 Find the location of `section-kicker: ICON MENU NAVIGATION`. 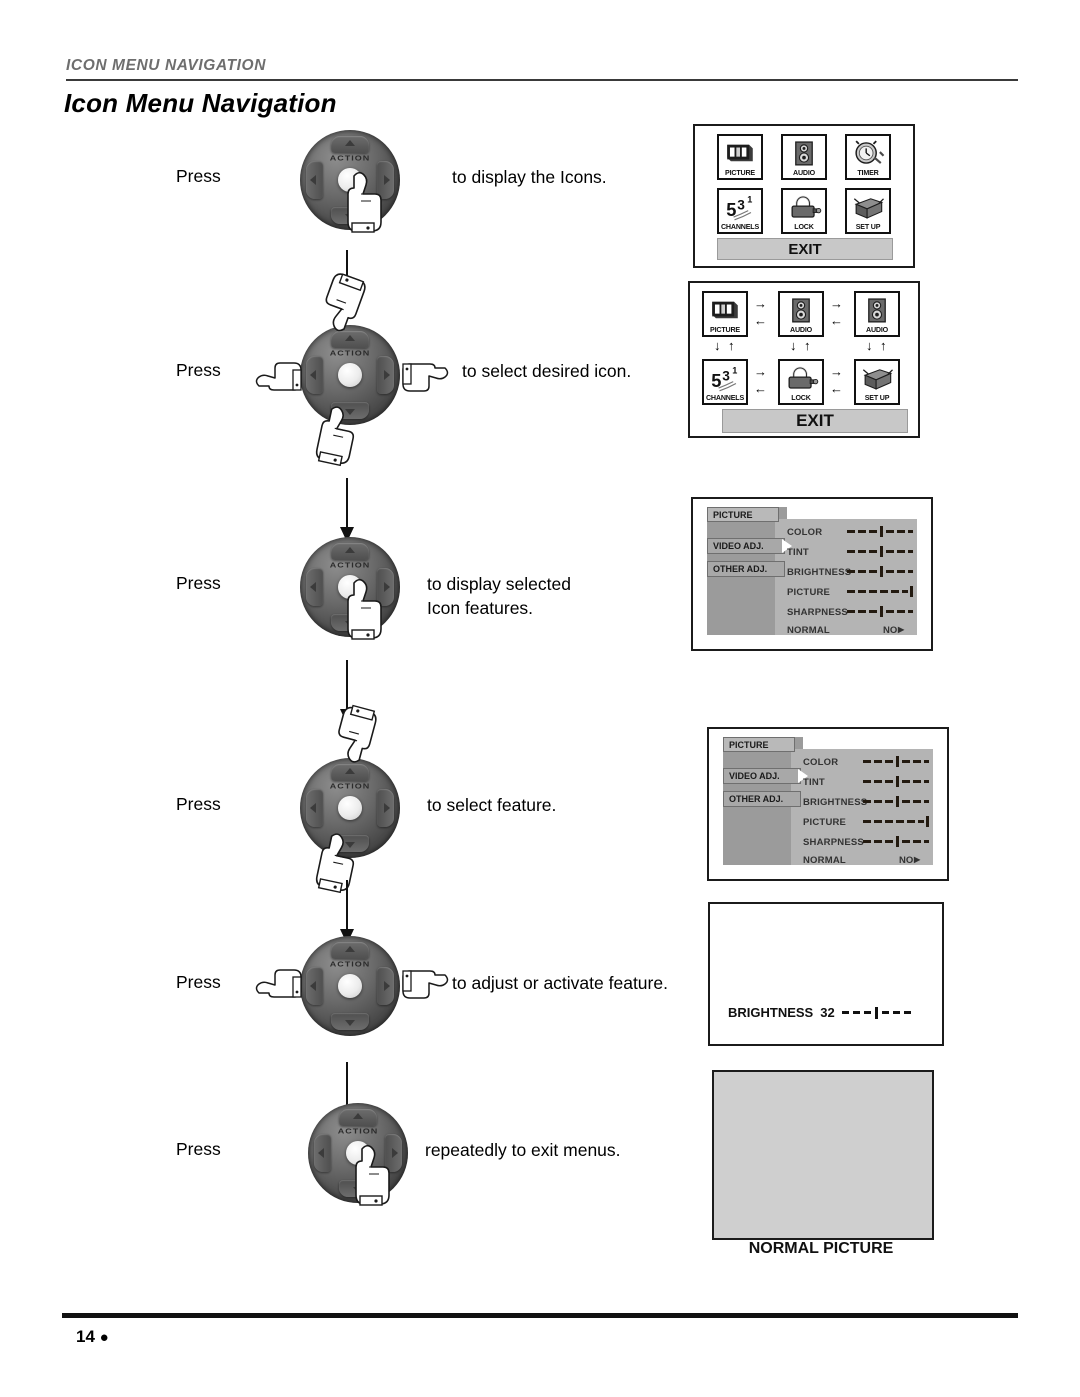

section-kicker: ICON MENU NAVIGATION is located at coordinates (542, 66).